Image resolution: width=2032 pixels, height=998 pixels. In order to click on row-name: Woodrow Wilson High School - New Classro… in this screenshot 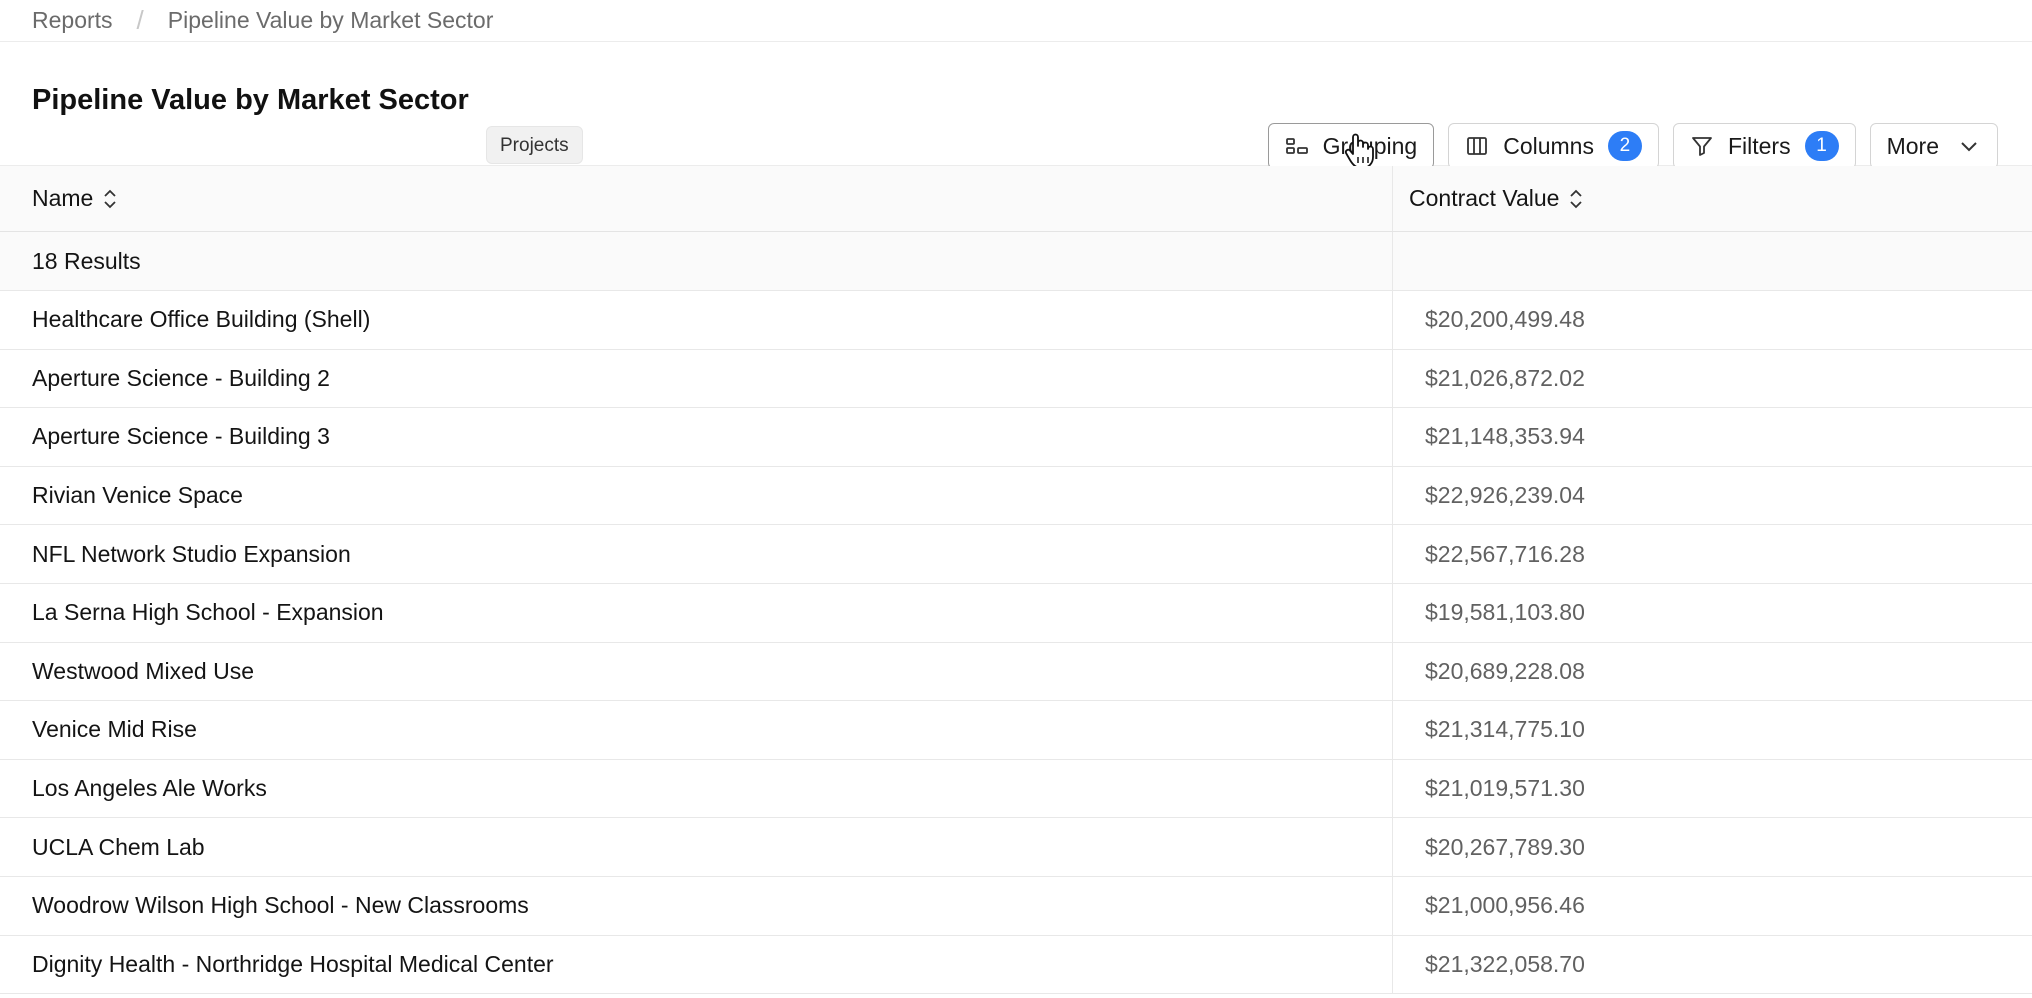, I will do `click(696, 905)`.